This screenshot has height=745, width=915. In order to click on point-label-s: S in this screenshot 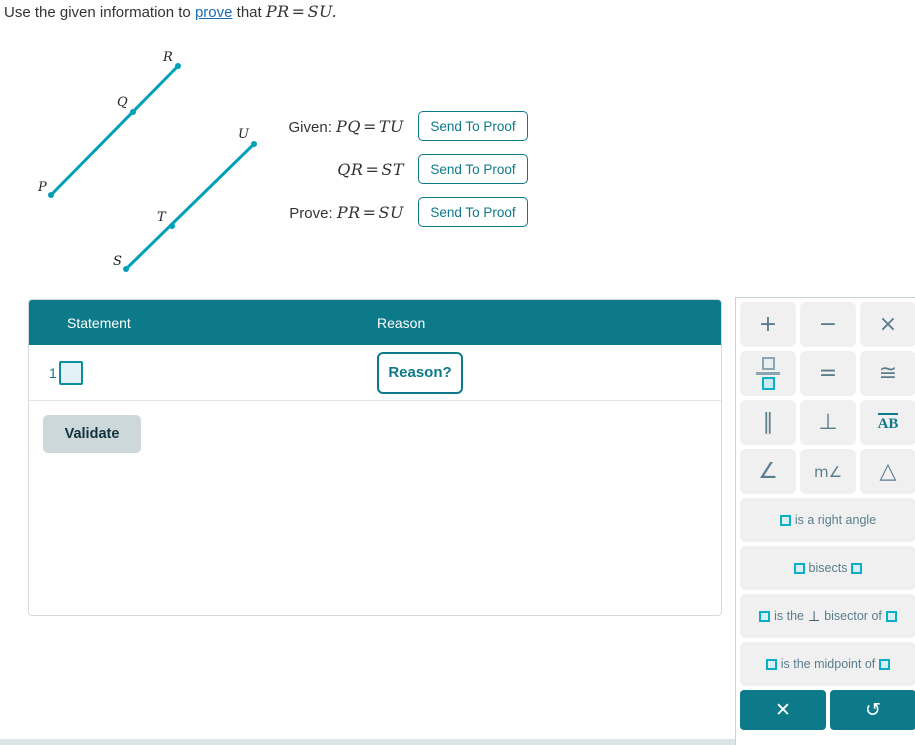, I will do `click(117, 261)`.